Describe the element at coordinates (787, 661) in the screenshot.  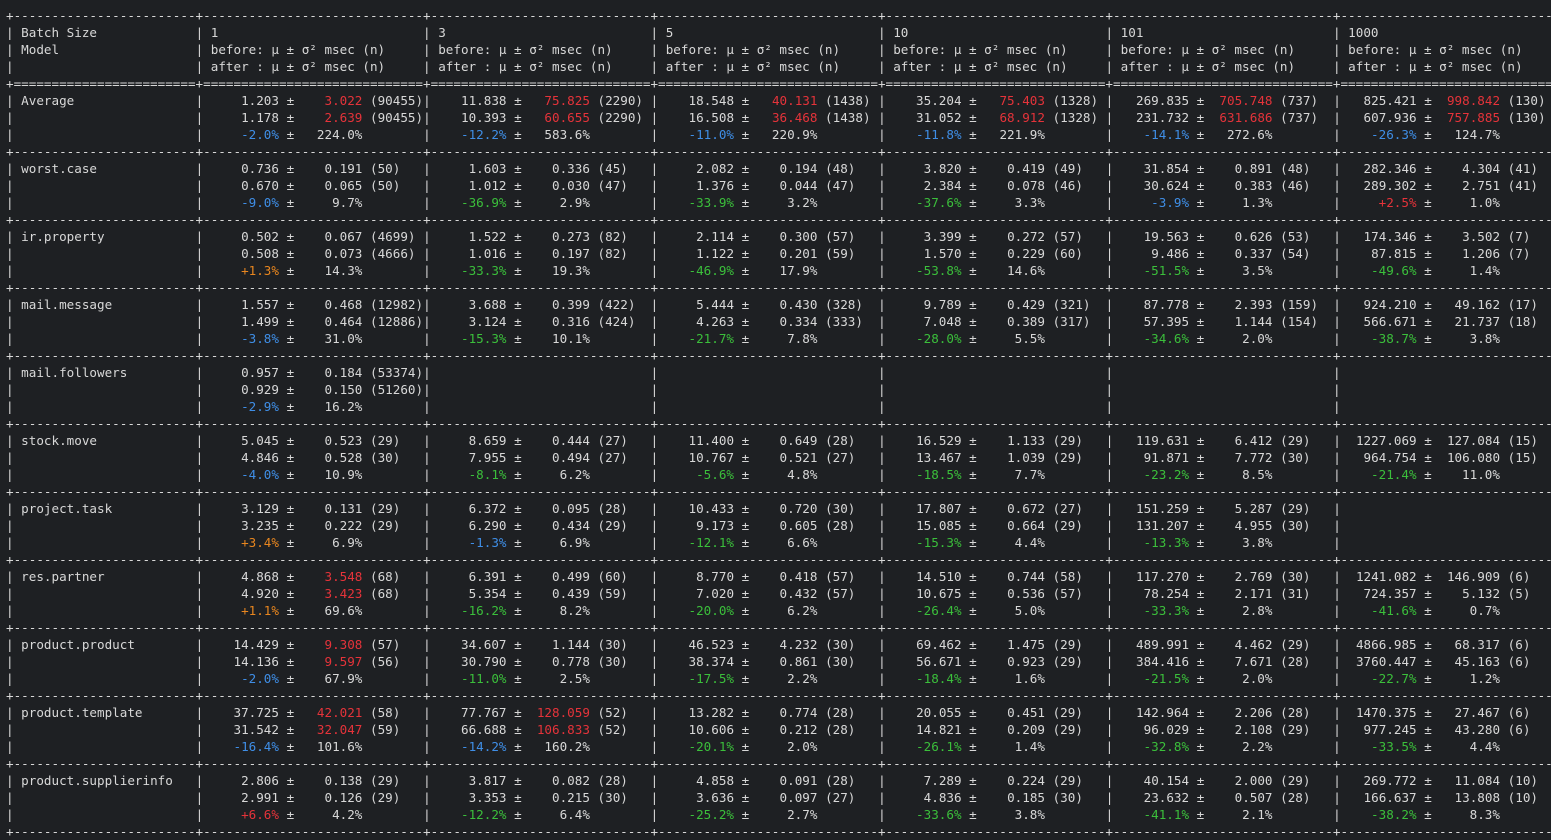
I see `variance-value: 0.861` at that location.